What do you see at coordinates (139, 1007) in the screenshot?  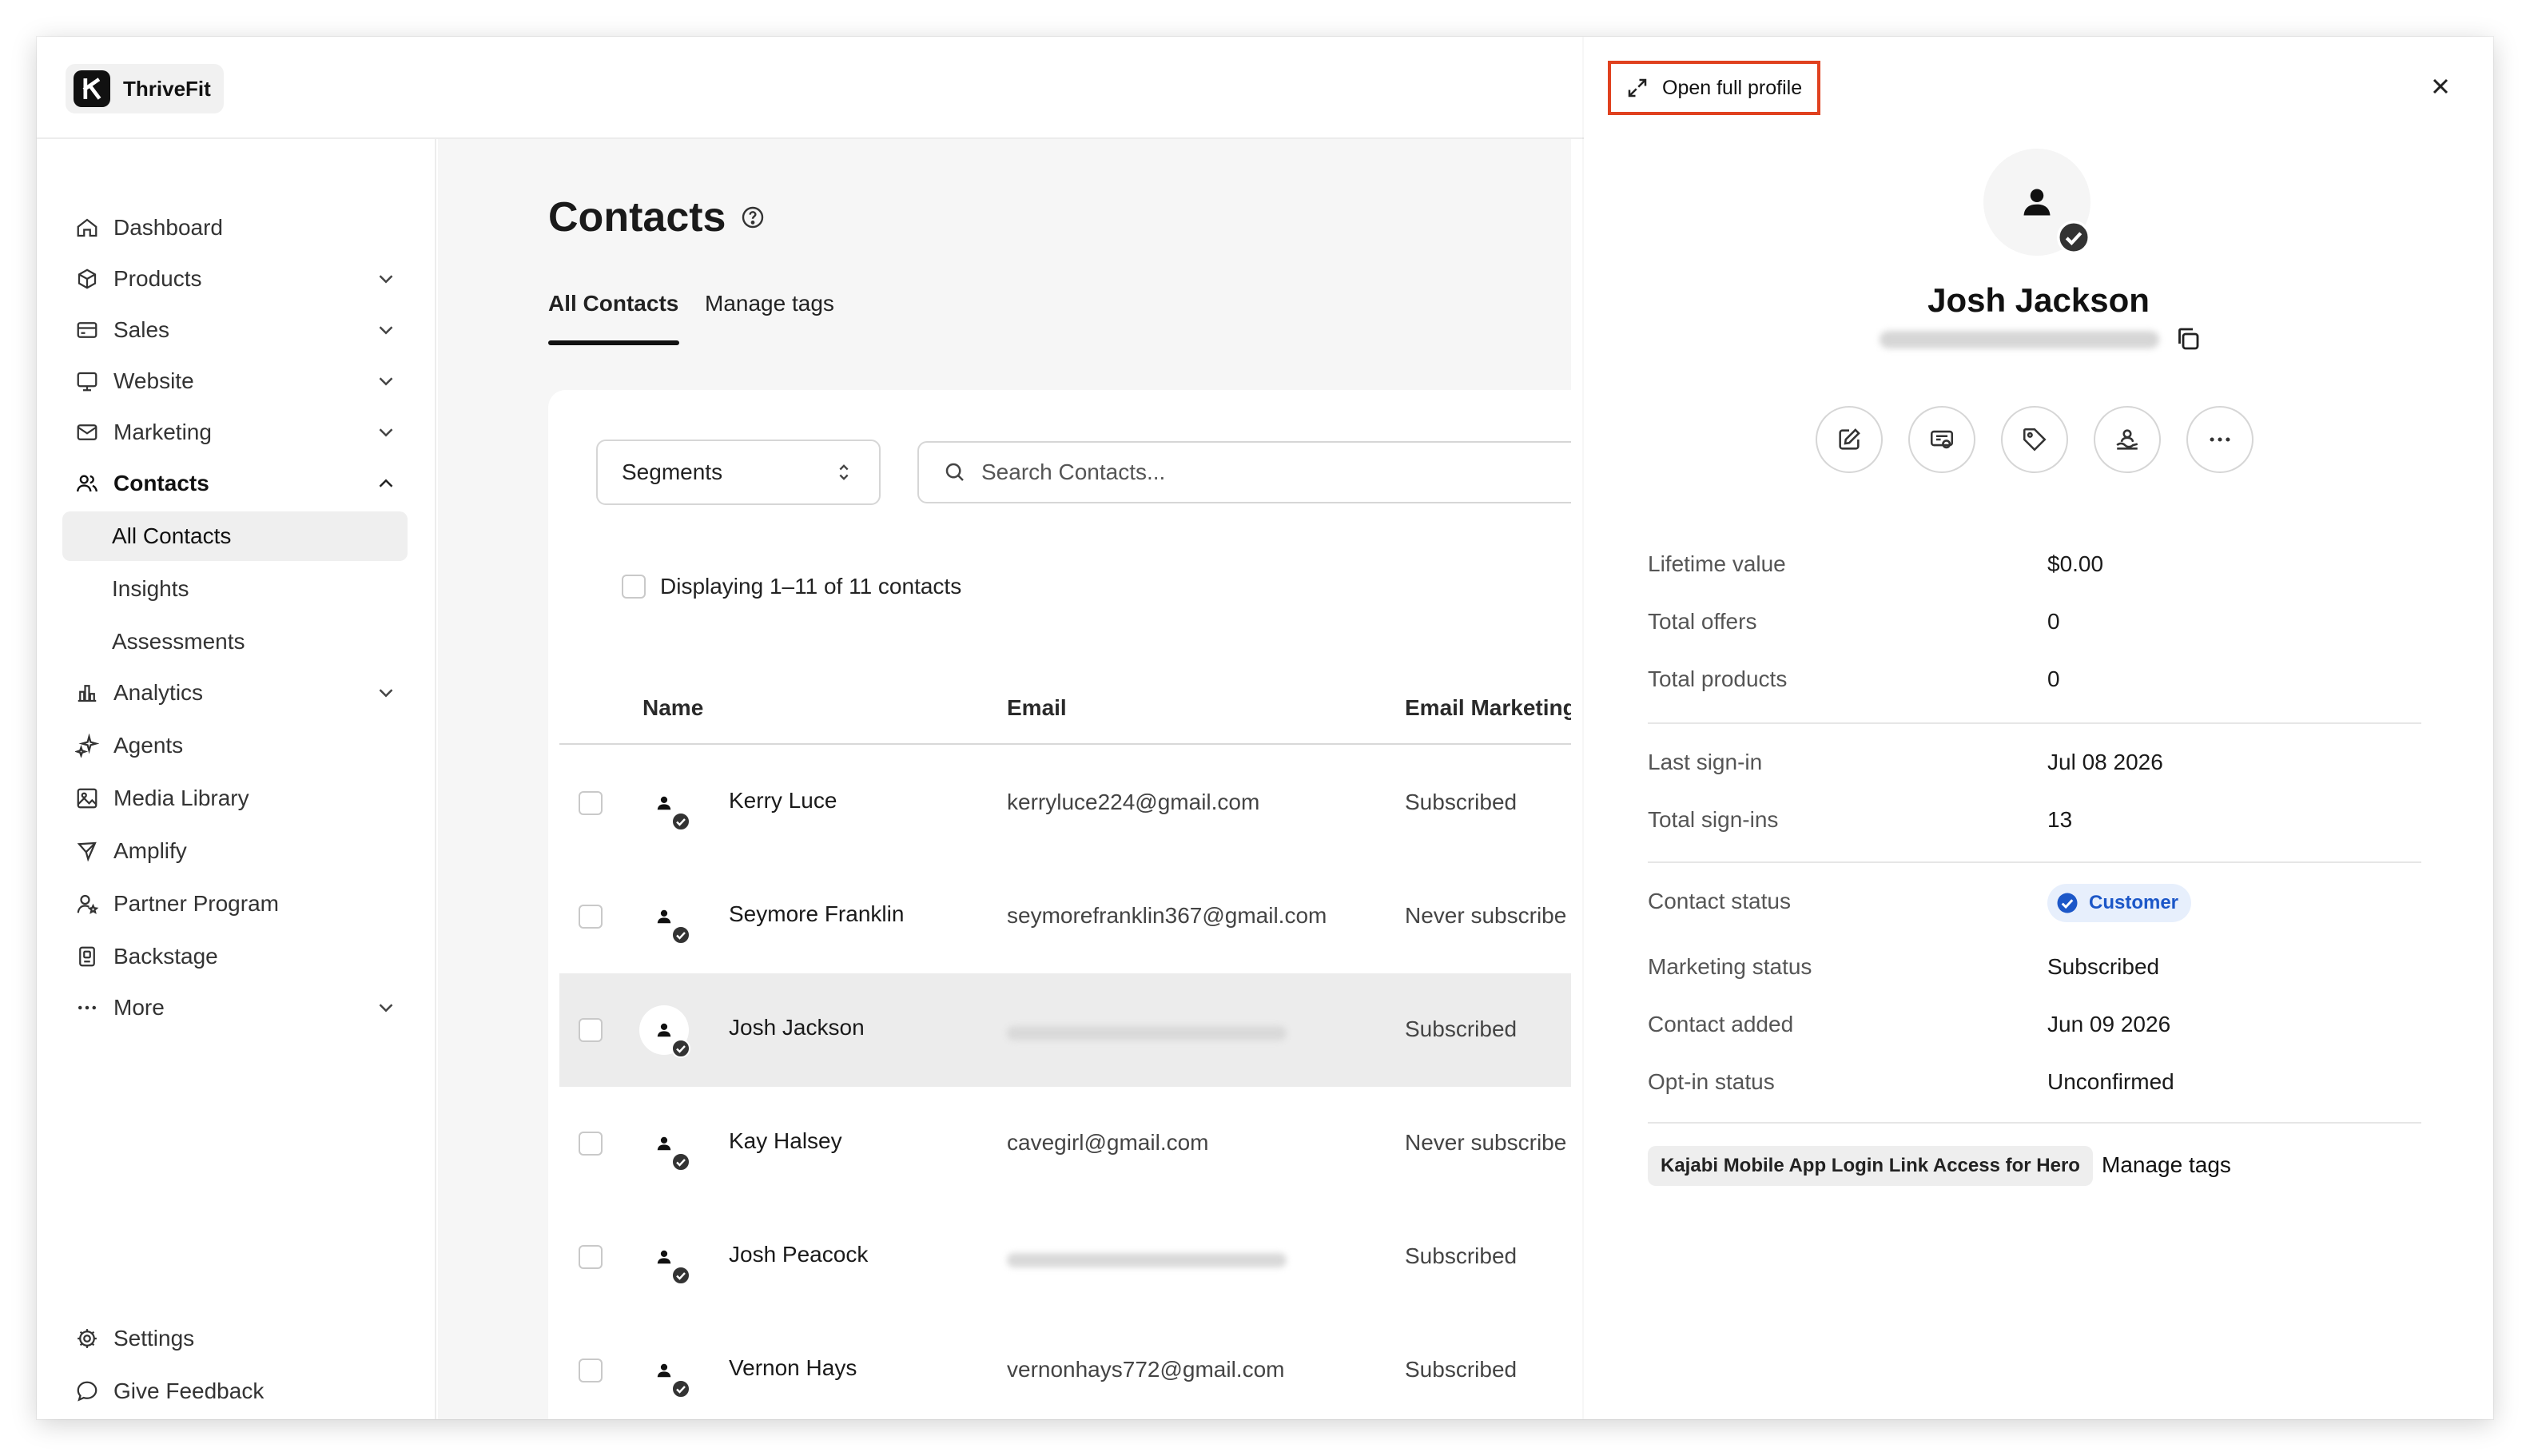 I see `sidebar-item-label: More` at bounding box center [139, 1007].